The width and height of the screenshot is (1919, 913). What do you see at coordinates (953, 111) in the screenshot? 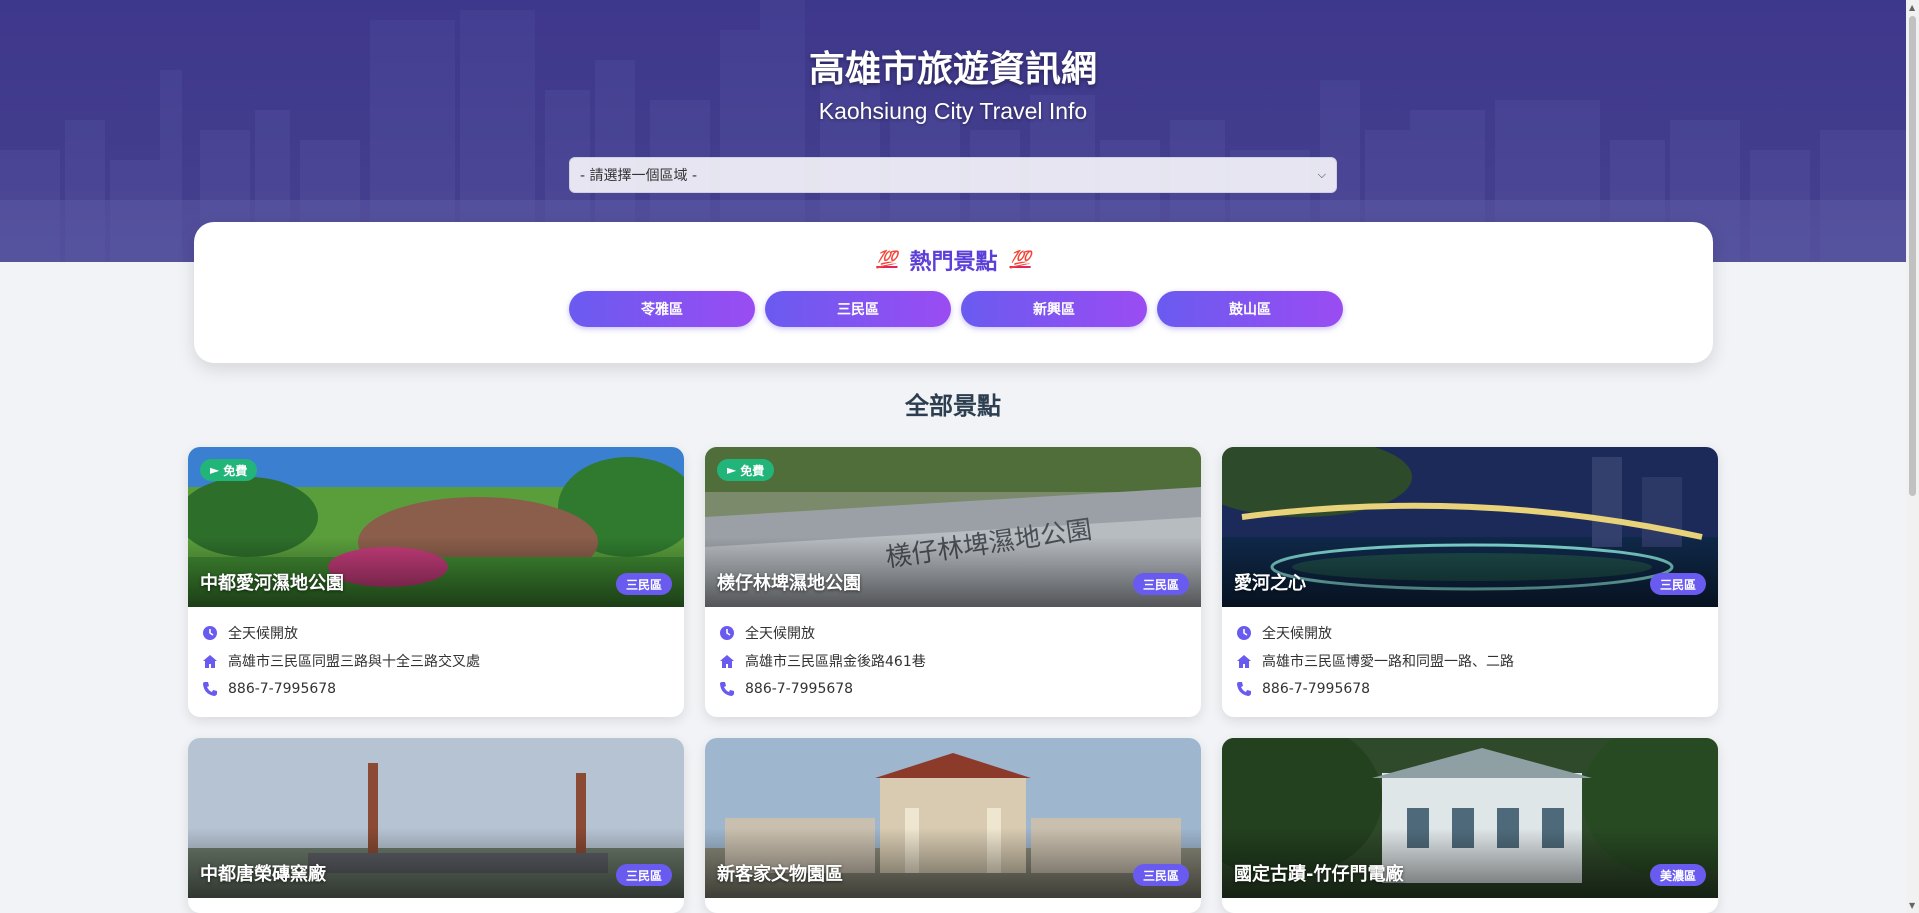
I see `site-subtitle: Kaohsiung City Travel Info` at bounding box center [953, 111].